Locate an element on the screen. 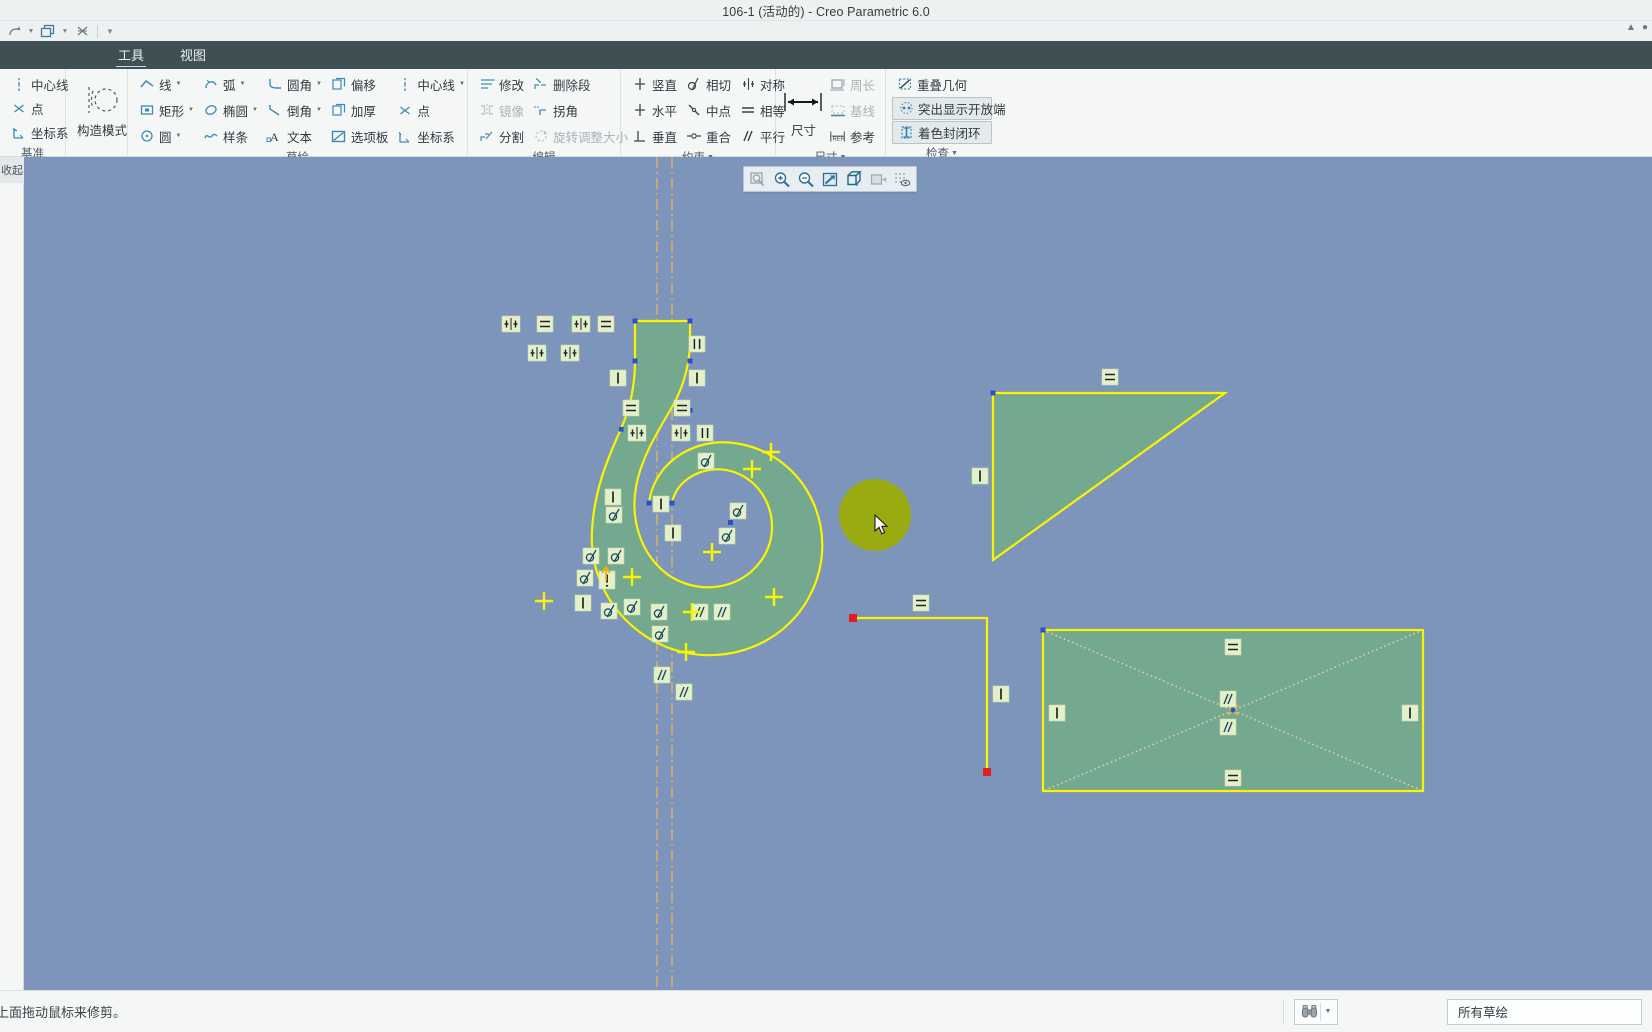 Image resolution: width=1652 pixels, height=1032 pixels. constraint-coincident-button: 重合 is located at coordinates (708, 136).